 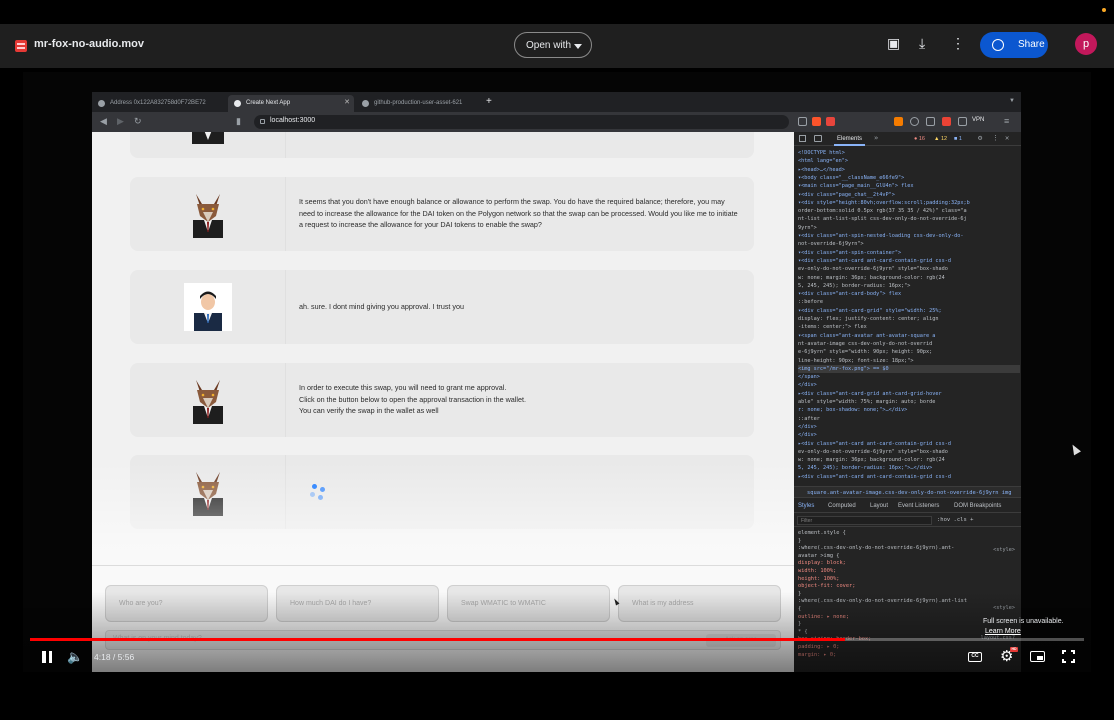 What do you see at coordinates (909, 410) in the screenshot?
I see `dom-line: r: none; box-shadow: none;">…</div>` at bounding box center [909, 410].